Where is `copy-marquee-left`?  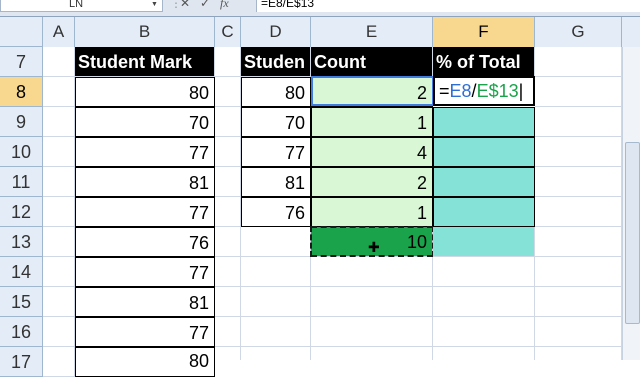
copy-marquee-left is located at coordinates (311, 241).